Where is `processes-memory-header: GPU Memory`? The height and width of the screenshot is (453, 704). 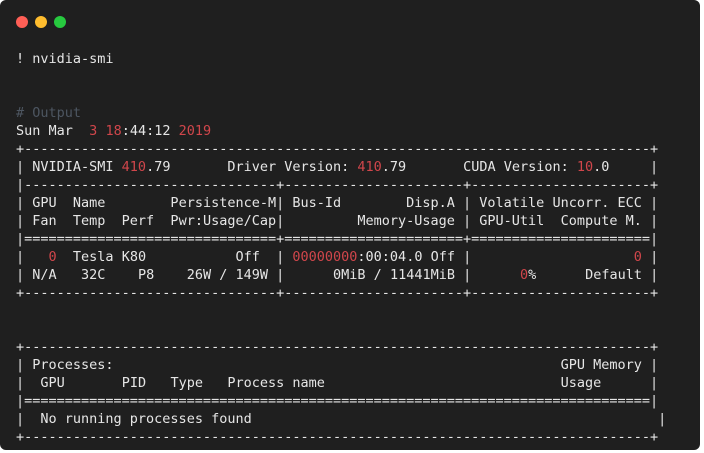
processes-memory-header: GPU Memory is located at coordinates (601, 365).